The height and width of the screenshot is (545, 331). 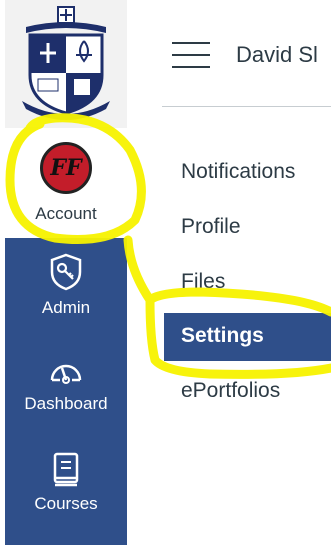 What do you see at coordinates (66, 168) in the screenshot?
I see `avatar: FF` at bounding box center [66, 168].